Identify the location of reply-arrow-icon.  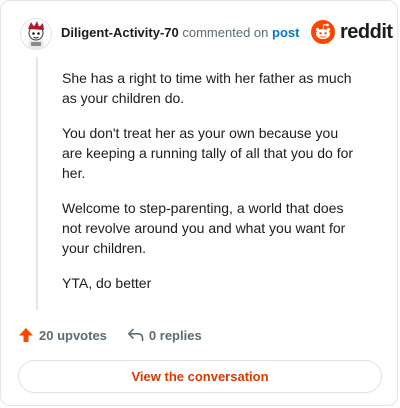
(135, 335).